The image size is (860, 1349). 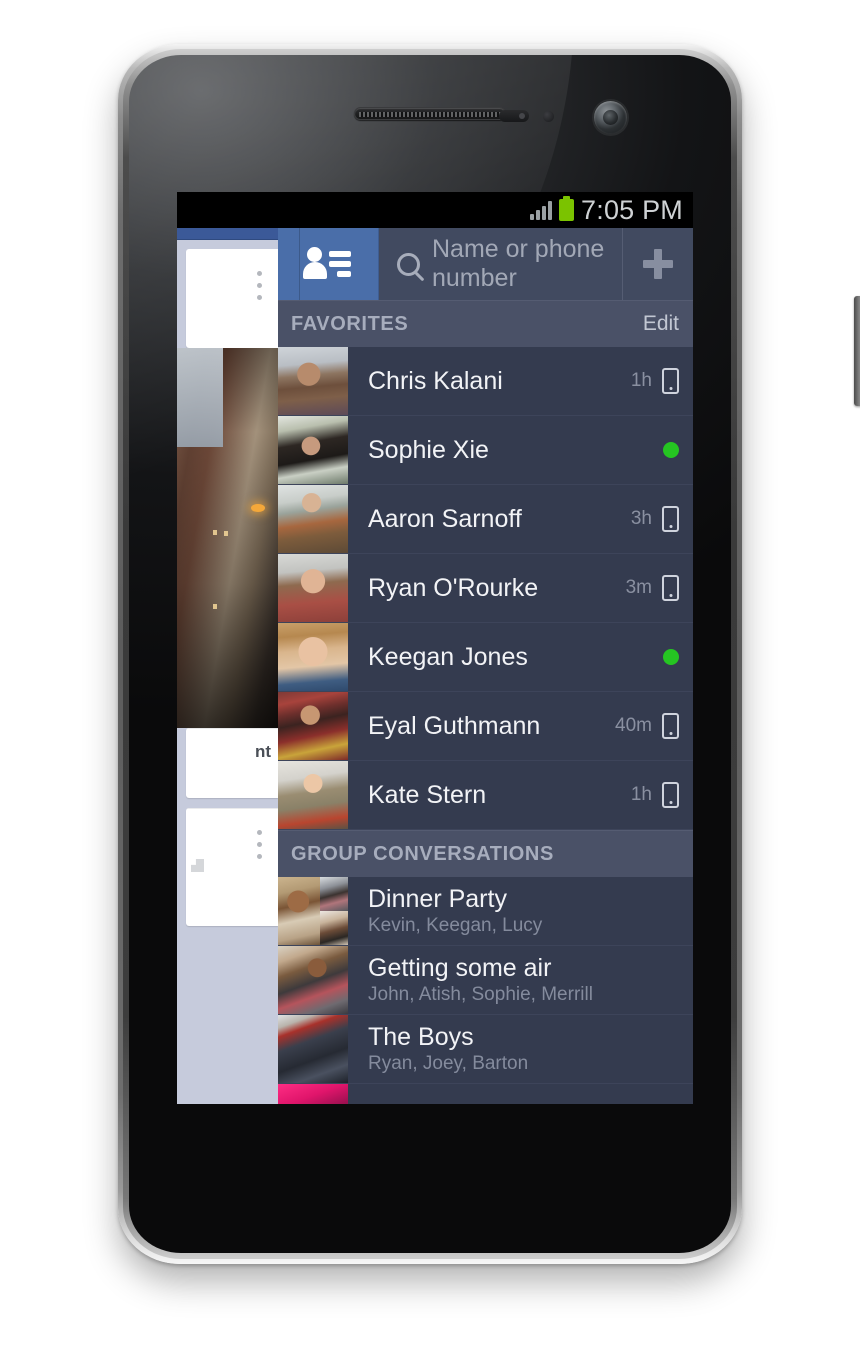 I want to click on contact-row: Kate Stern 1h, so click(x=485, y=795).